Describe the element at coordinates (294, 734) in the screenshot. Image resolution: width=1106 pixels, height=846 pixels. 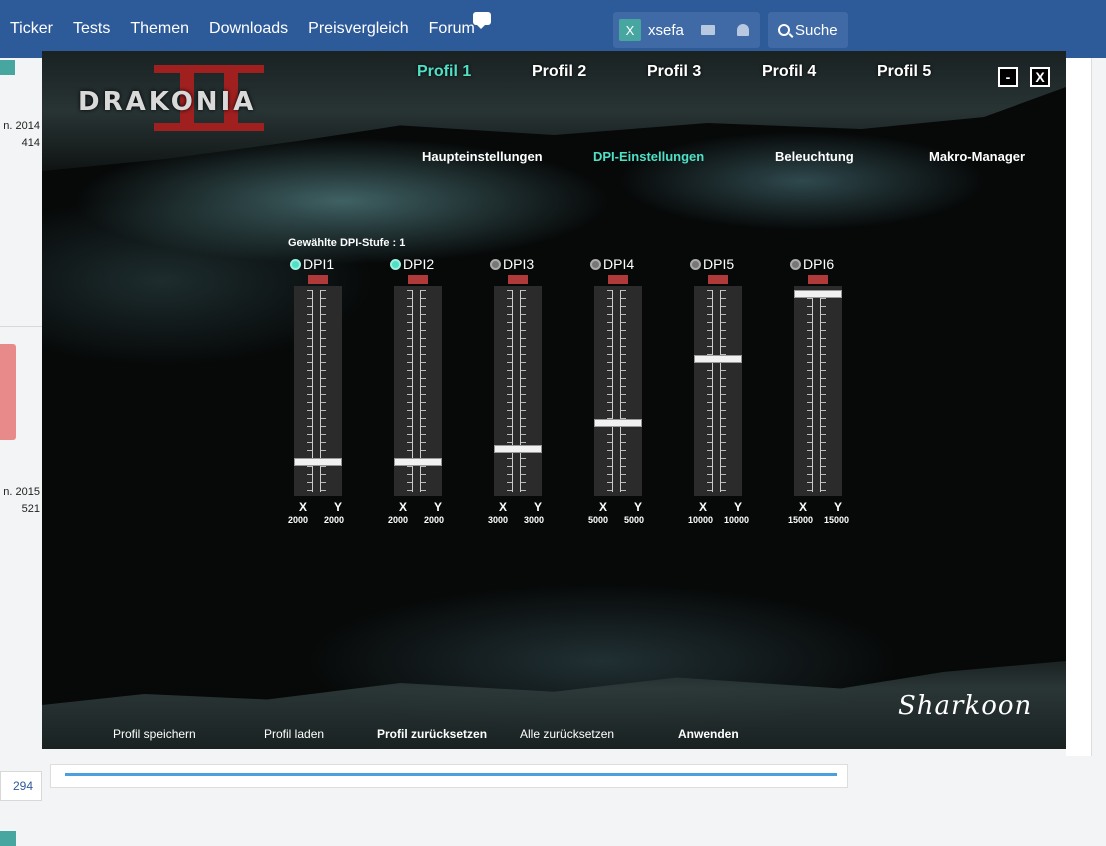
I see `load-profile-button: Profil laden` at that location.